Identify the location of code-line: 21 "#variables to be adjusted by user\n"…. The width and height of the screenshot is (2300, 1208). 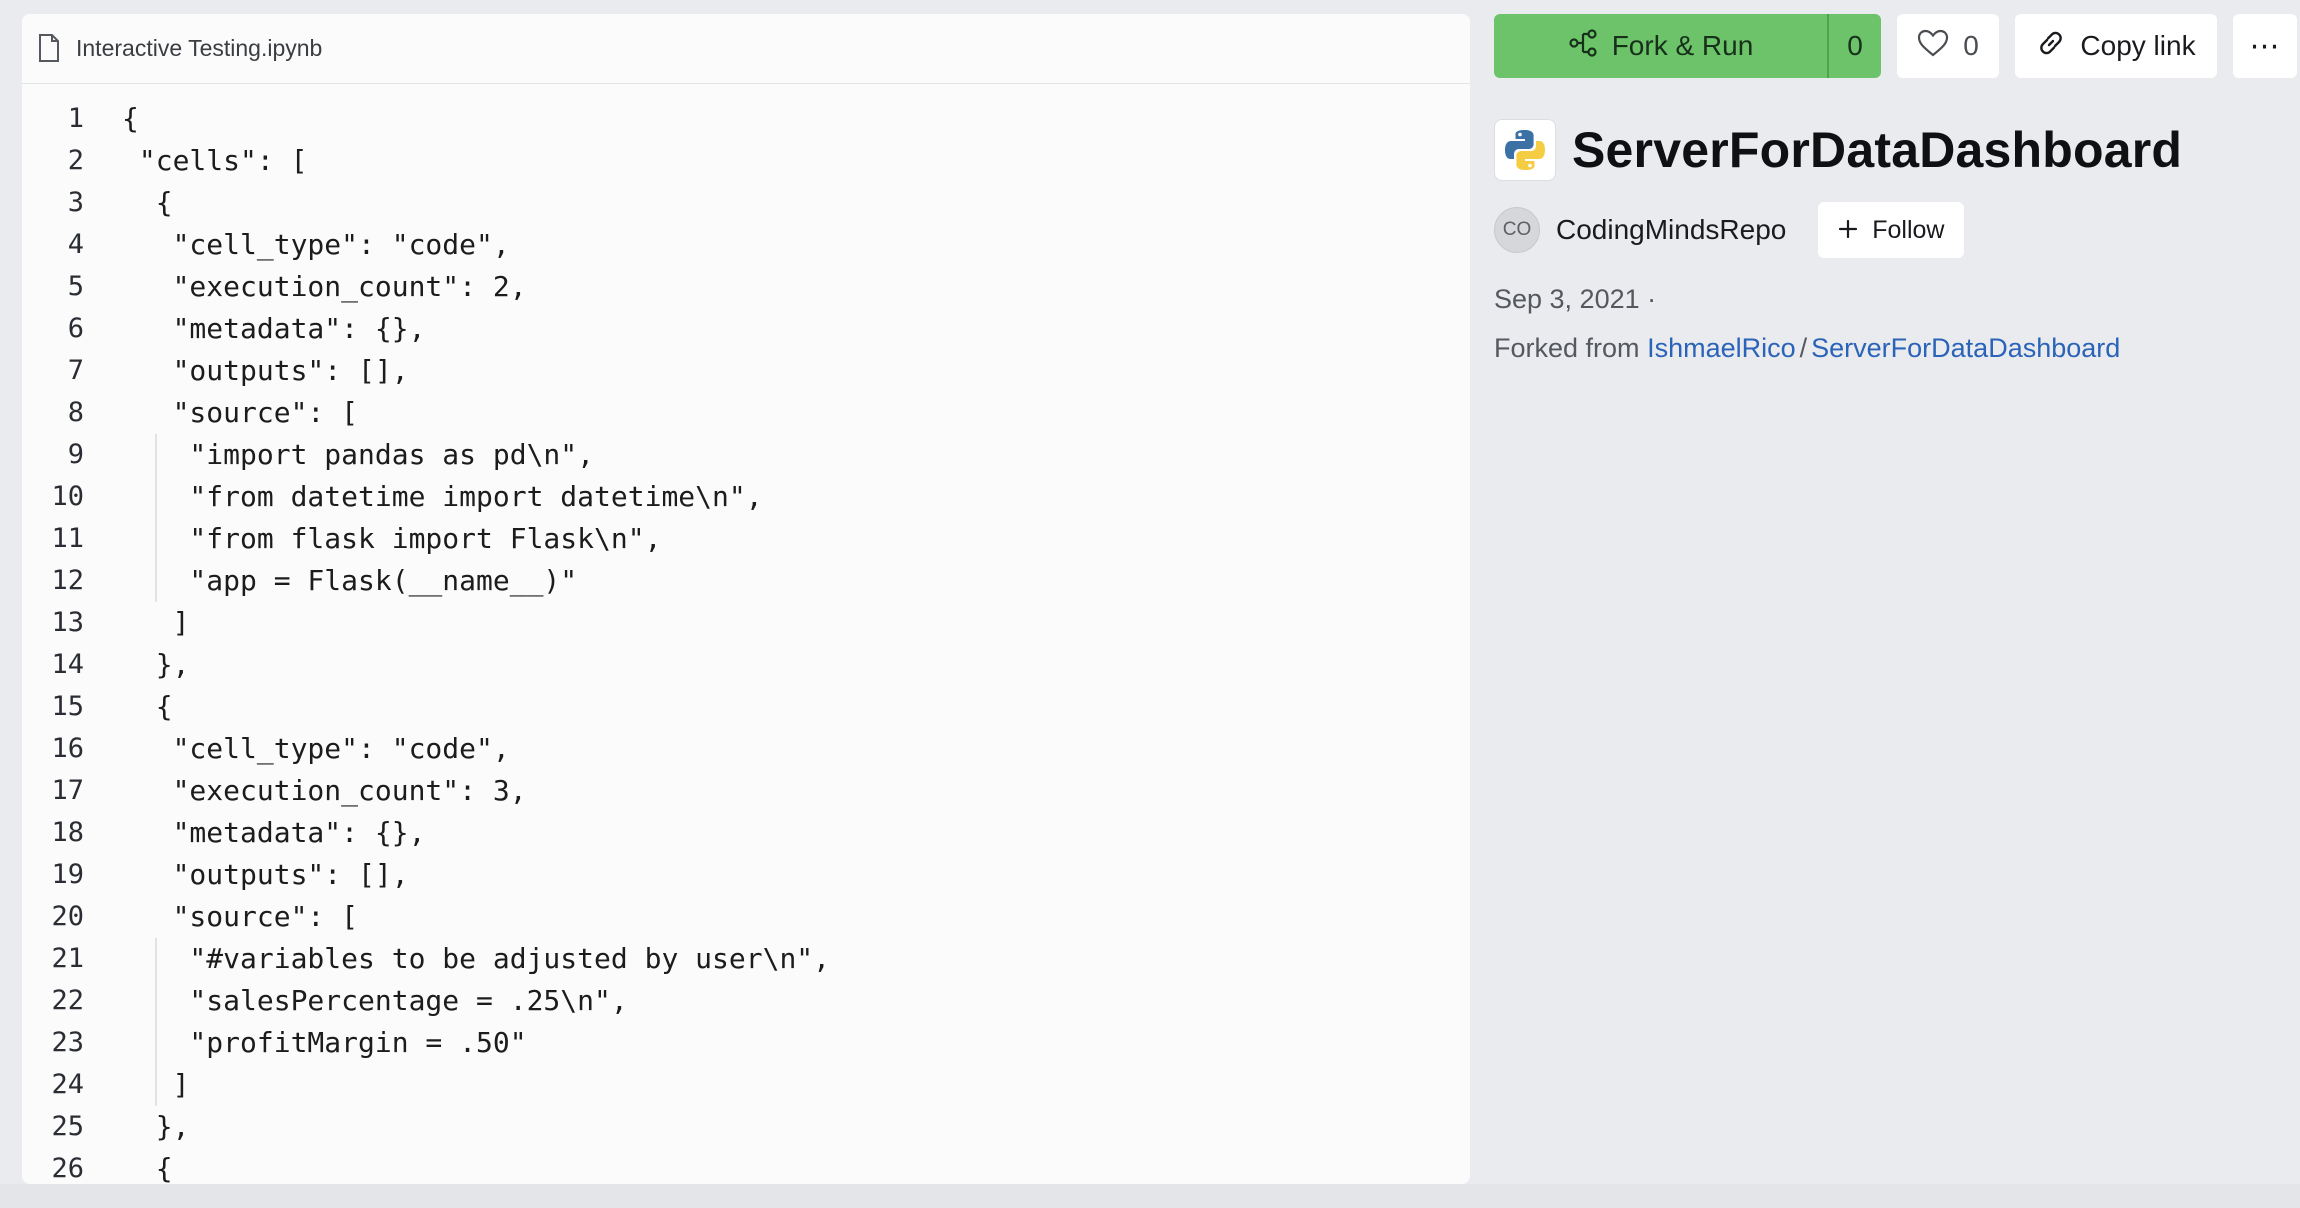
(746, 959).